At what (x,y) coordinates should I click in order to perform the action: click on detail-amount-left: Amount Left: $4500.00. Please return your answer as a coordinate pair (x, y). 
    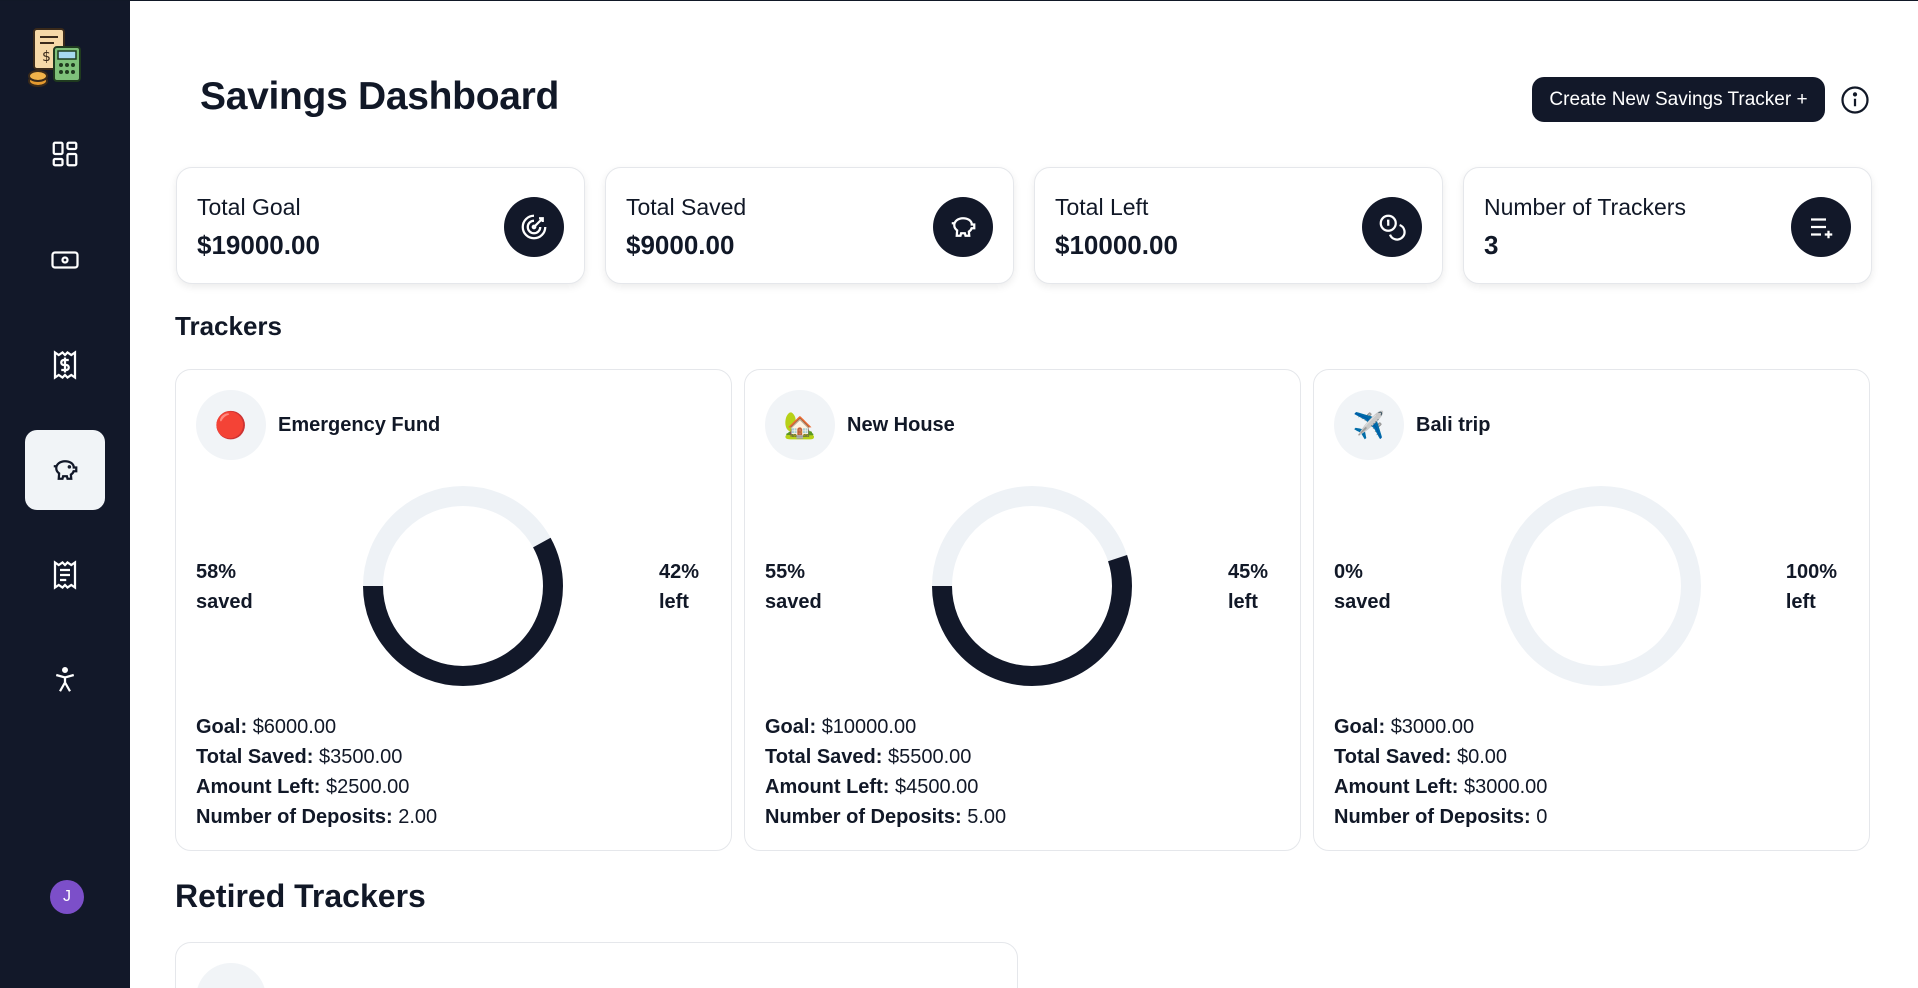
    Looking at the image, I should click on (872, 787).